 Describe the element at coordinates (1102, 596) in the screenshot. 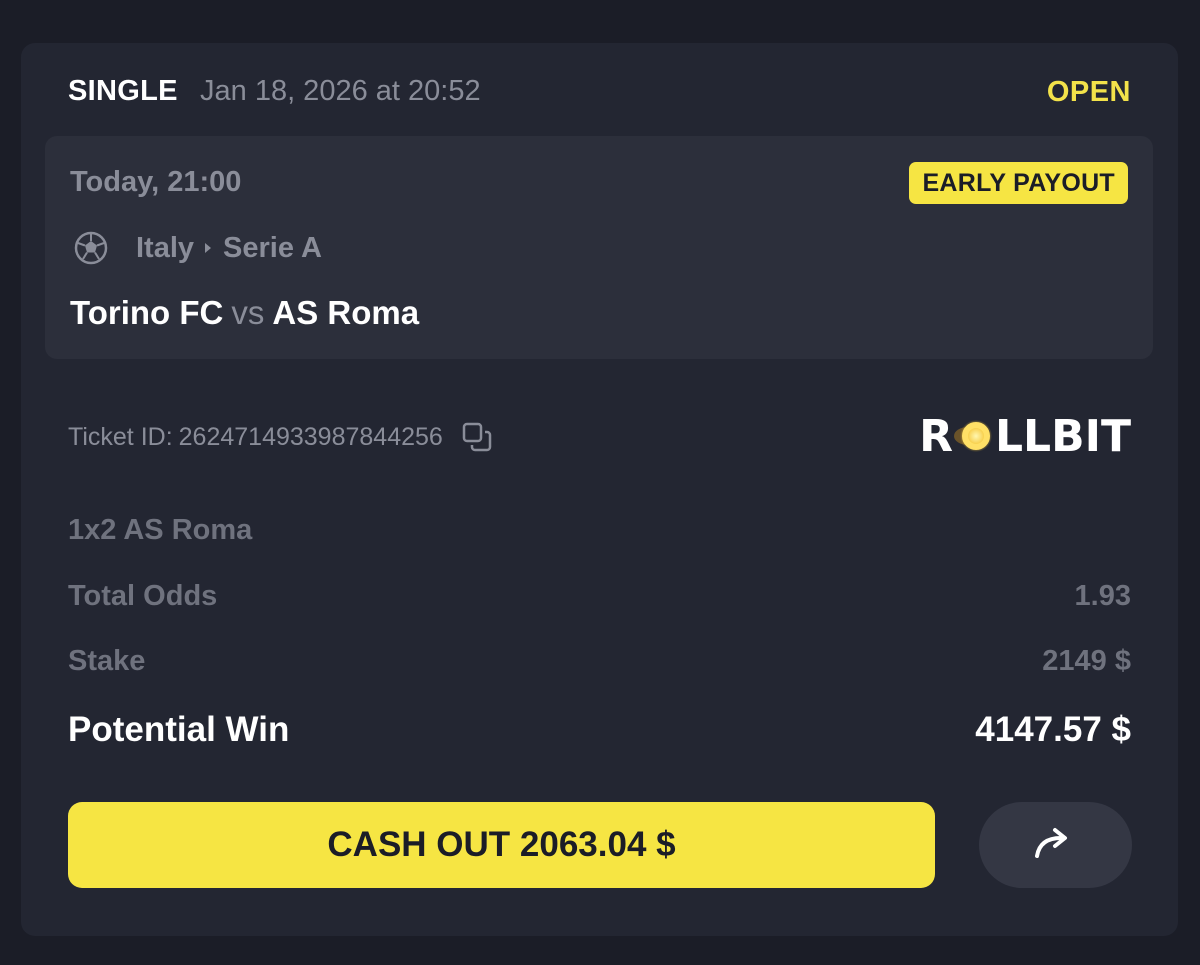

I see `odds-value: 1.93` at that location.